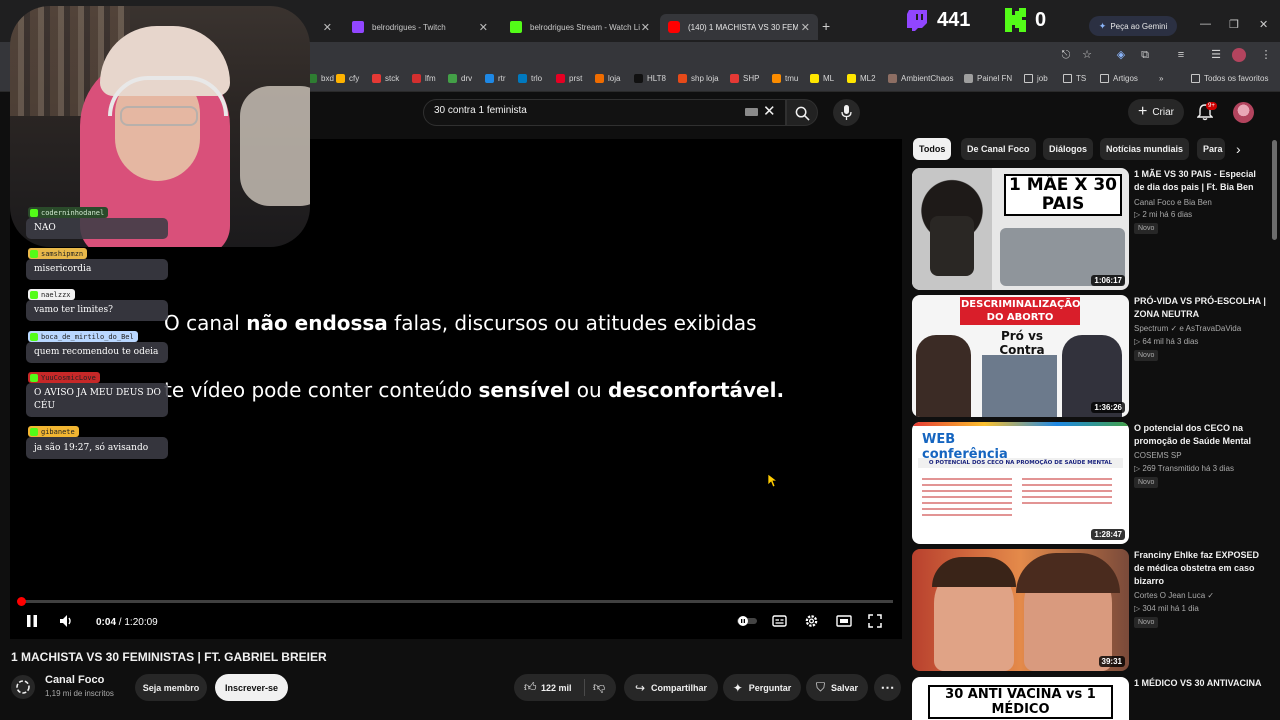 The width and height of the screenshot is (1280, 720). I want to click on bookmark-5: rtr, so click(495, 78).